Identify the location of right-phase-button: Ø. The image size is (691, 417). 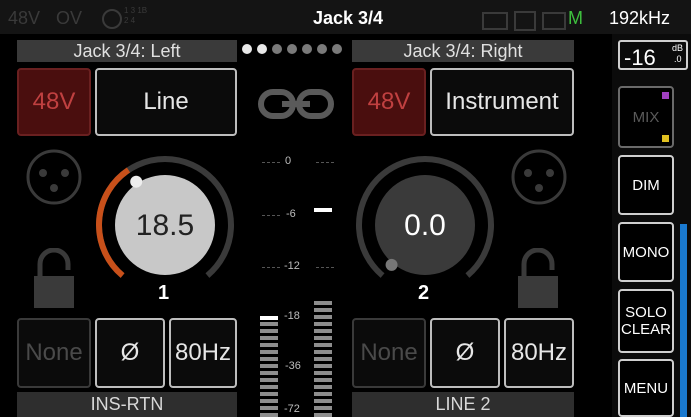
(465, 353).